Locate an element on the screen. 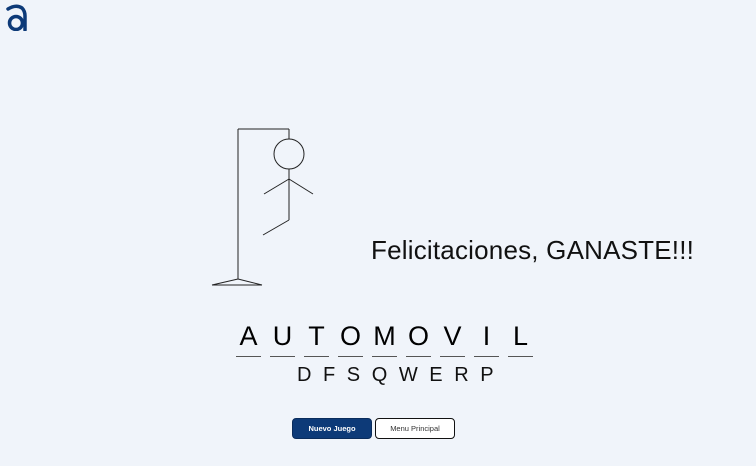 The height and width of the screenshot is (466, 756). letter-slot: I is located at coordinates (486, 338).